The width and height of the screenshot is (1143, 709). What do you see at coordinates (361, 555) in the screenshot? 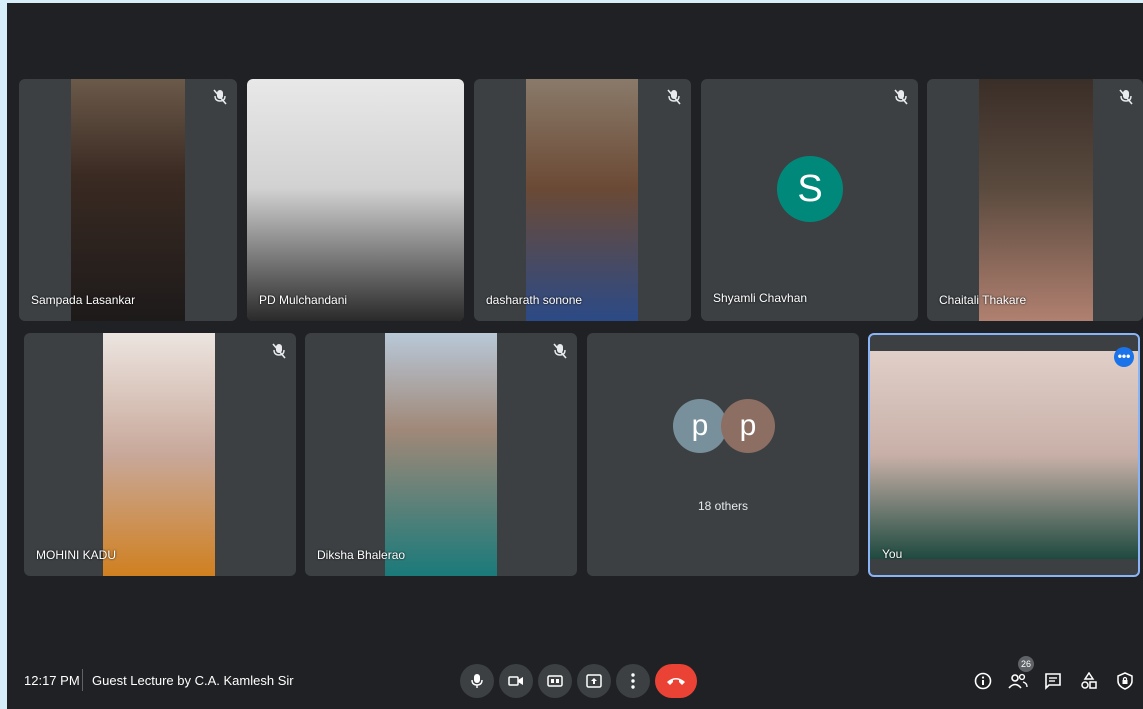
I see `participant-name: Diksha Bhalerao` at bounding box center [361, 555].